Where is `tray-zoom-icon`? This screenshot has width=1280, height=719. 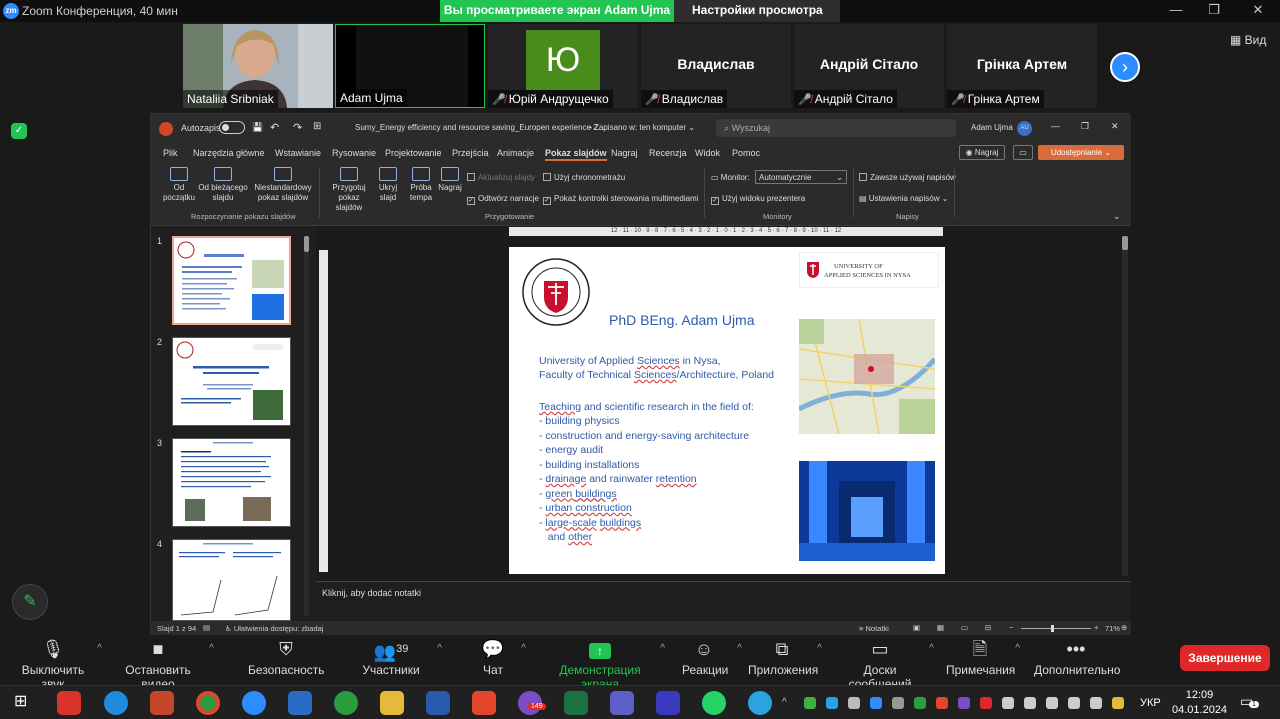
tray-zoom-icon is located at coordinates (876, 703).